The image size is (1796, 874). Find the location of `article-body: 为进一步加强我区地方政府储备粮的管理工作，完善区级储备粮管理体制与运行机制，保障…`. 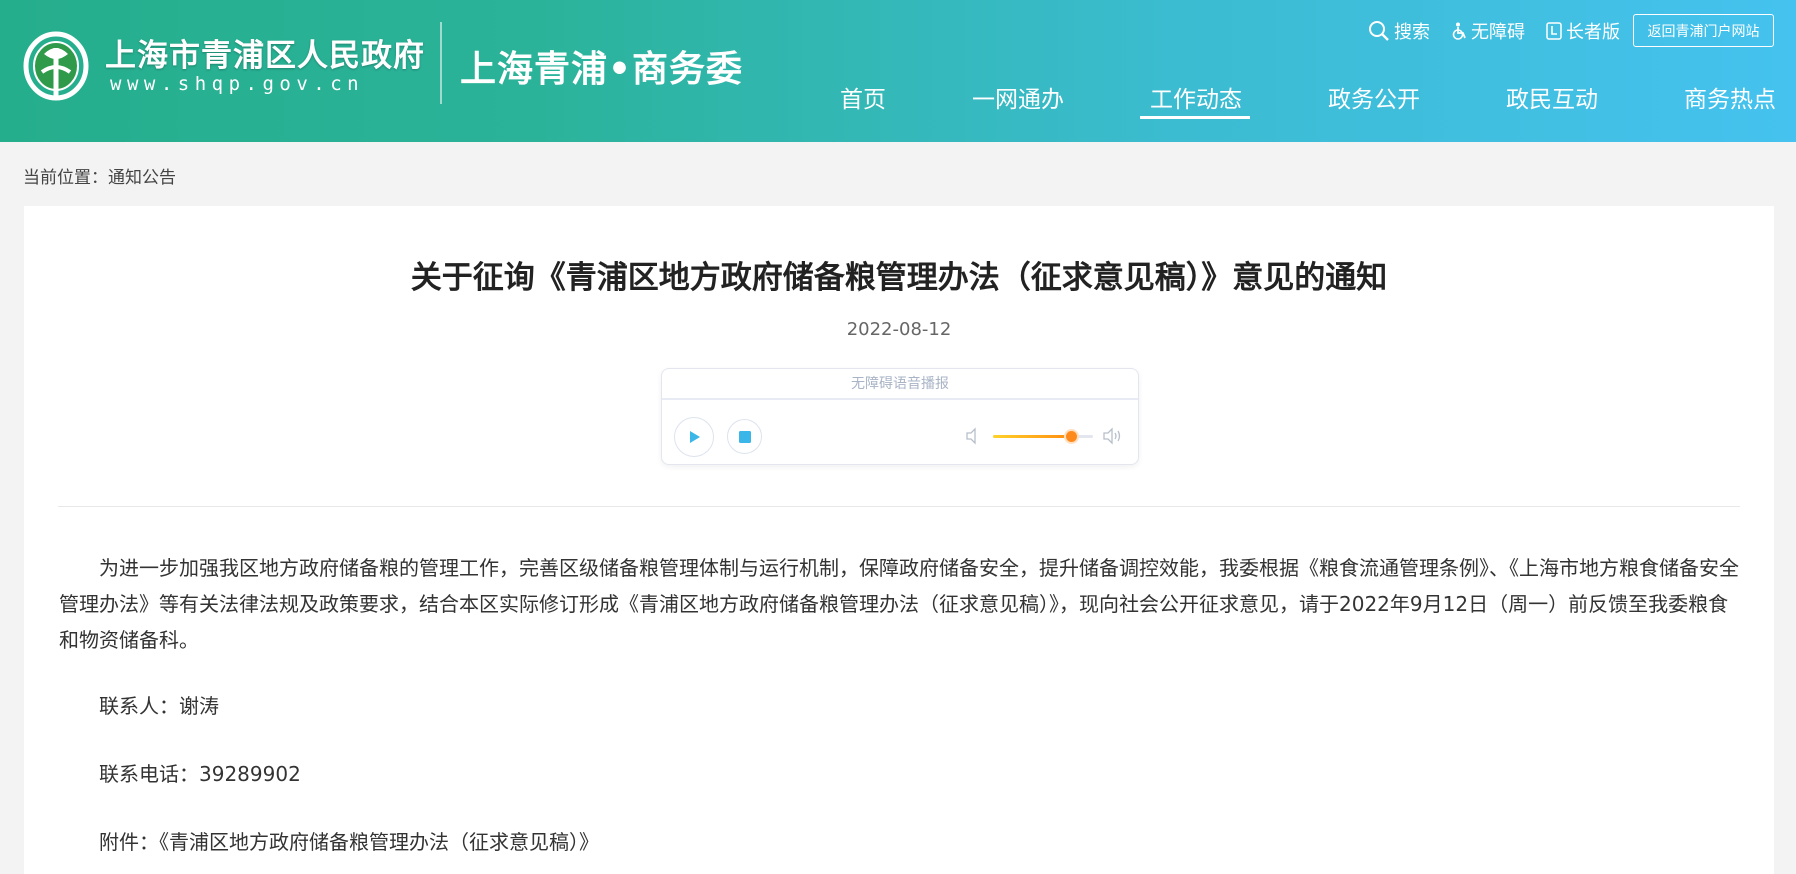

article-body: 为进一步加强我区地方政府储备粮的管理工作，完善区级储备粮管理体制与运行机制，保障… is located at coordinates (900, 604).